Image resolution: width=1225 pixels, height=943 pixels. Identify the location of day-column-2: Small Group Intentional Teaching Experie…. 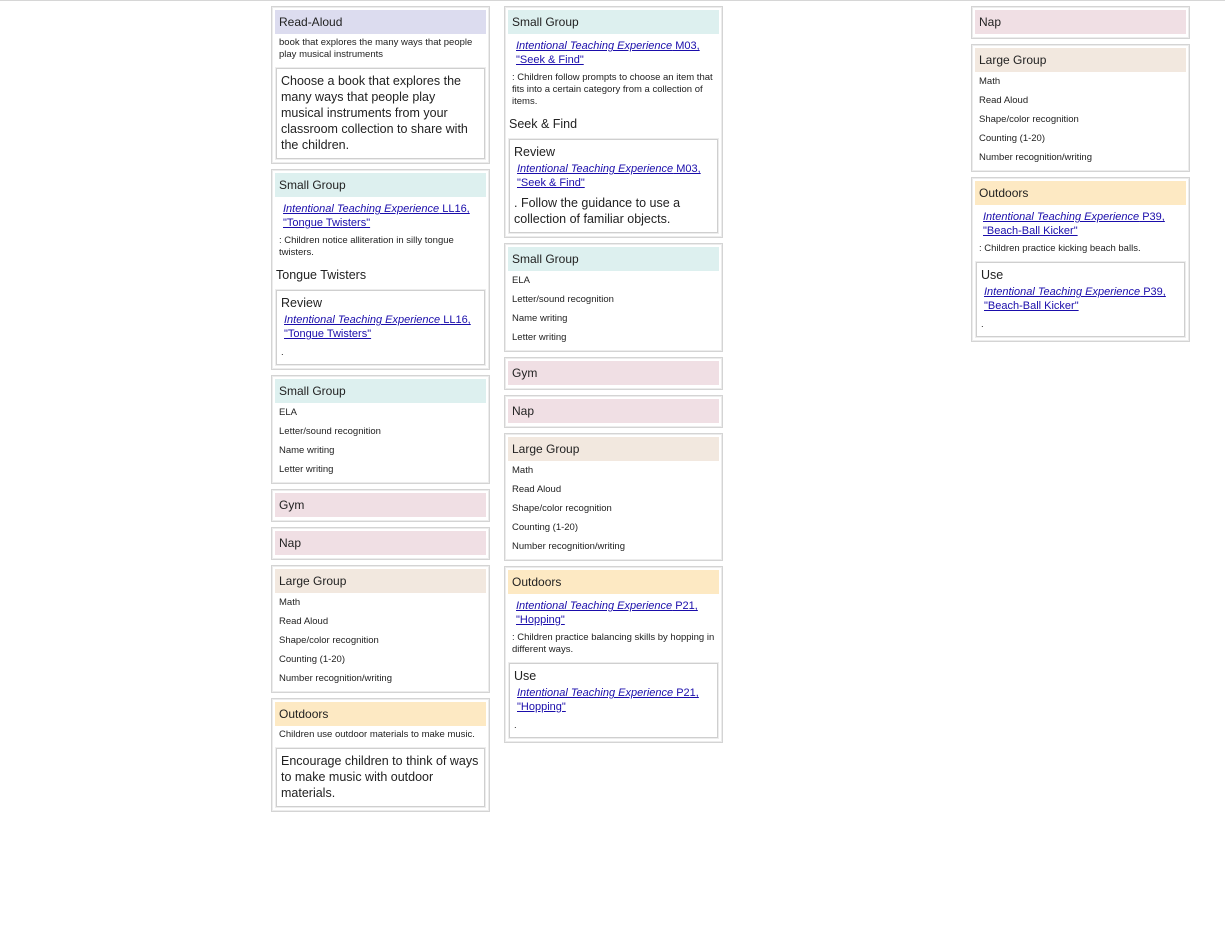
(613, 377).